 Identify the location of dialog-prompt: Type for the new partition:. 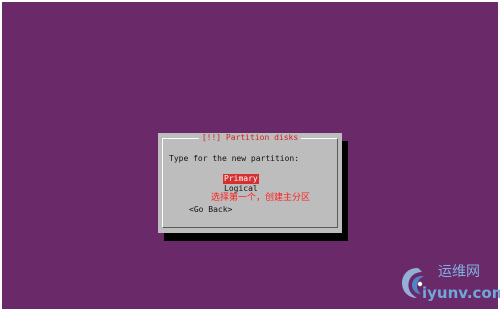
(234, 158).